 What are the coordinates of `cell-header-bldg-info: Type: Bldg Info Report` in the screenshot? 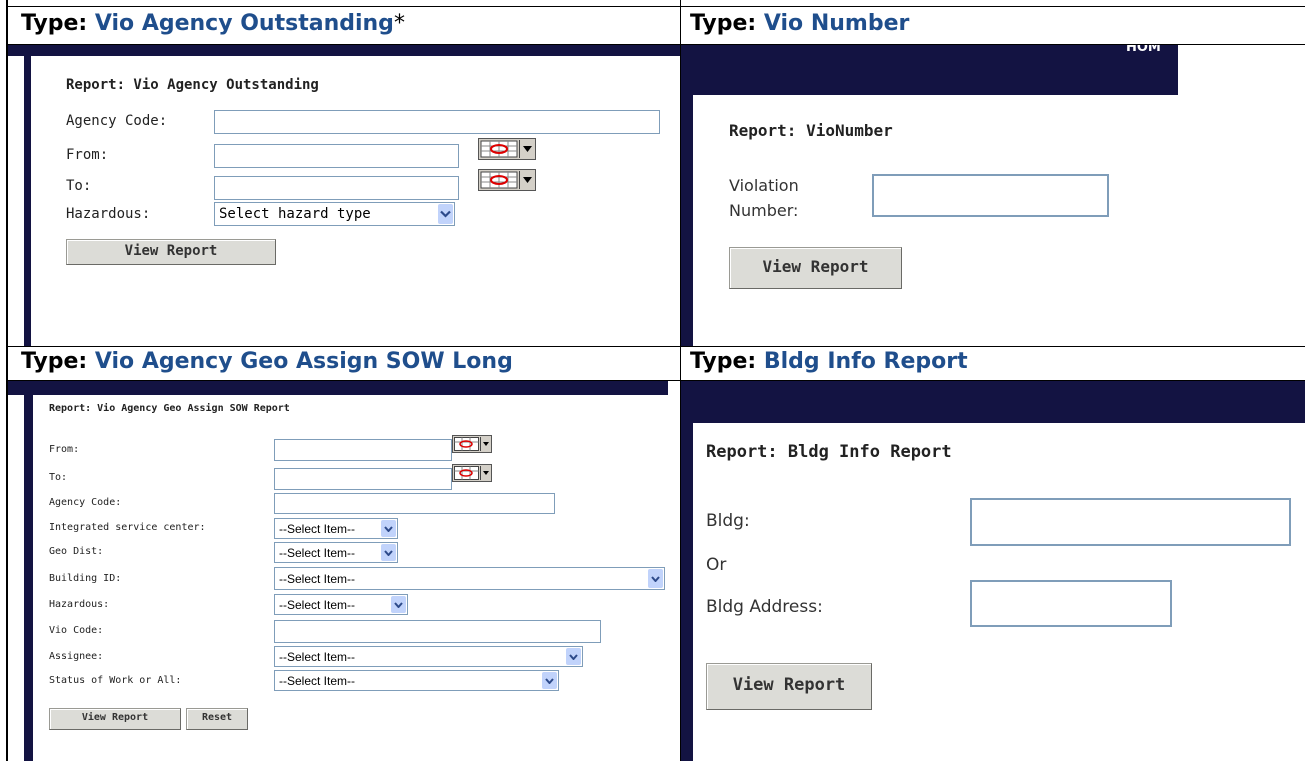 It's located at (829, 362).